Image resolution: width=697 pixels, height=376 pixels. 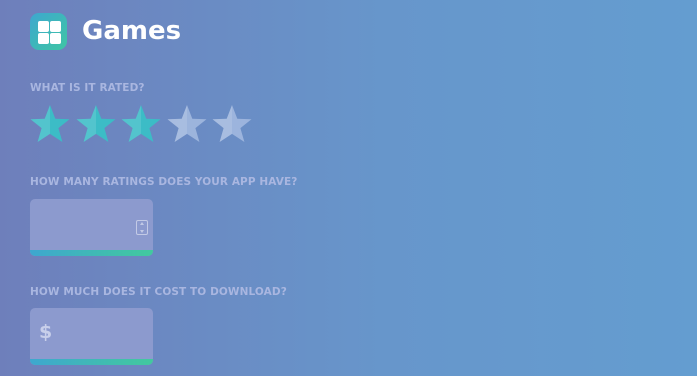 What do you see at coordinates (87, 88) in the screenshot?
I see `rating-label: WHAT IS IT RATED?` at bounding box center [87, 88].